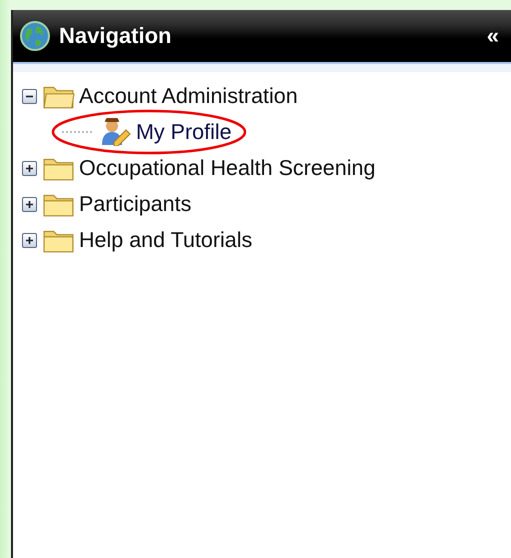 The image size is (511, 558). I want to click on tree-item: Occupational Health Screening, so click(227, 168).